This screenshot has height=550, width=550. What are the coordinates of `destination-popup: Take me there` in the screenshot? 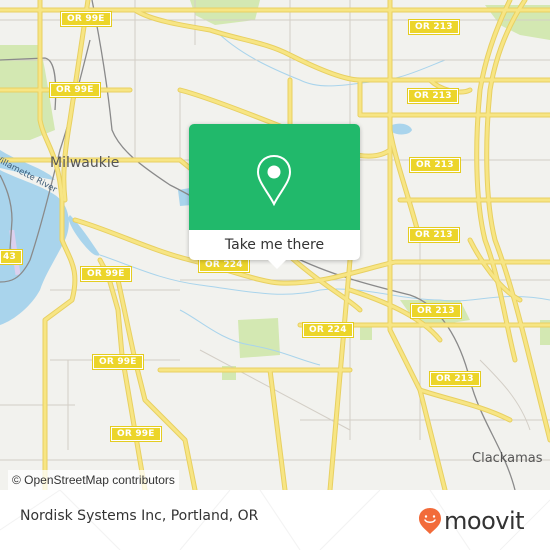 It's located at (274, 196).